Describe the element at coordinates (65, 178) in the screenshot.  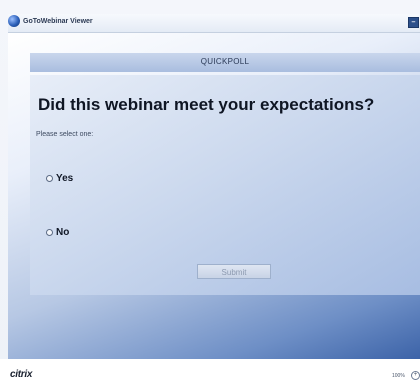
I see `option-yes-label: Yes` at that location.